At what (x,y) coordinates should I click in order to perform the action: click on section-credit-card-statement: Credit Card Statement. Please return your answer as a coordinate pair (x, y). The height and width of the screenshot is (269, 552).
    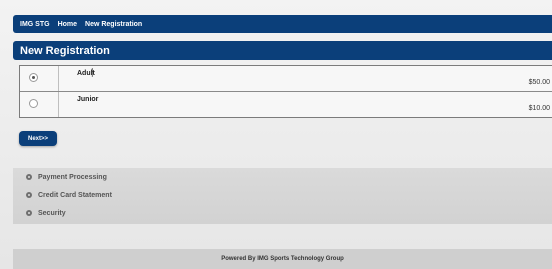
    Looking at the image, I should click on (282, 195).